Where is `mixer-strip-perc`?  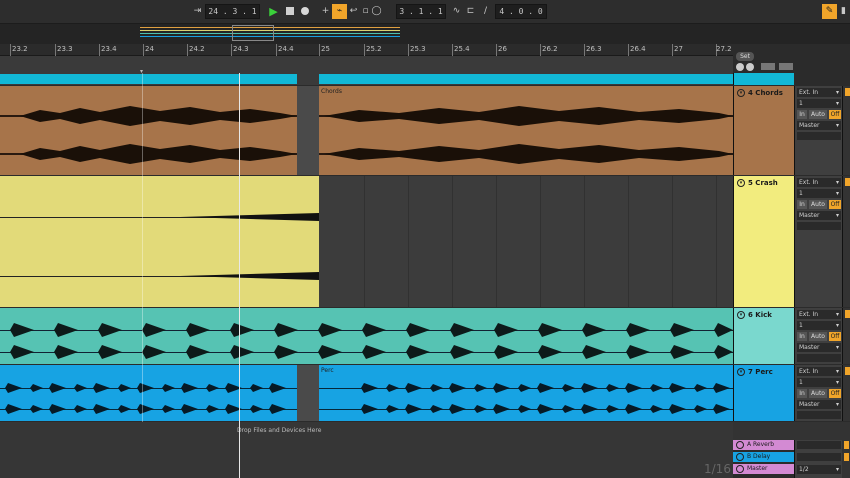
mixer-strip-perc is located at coordinates (846, 393).